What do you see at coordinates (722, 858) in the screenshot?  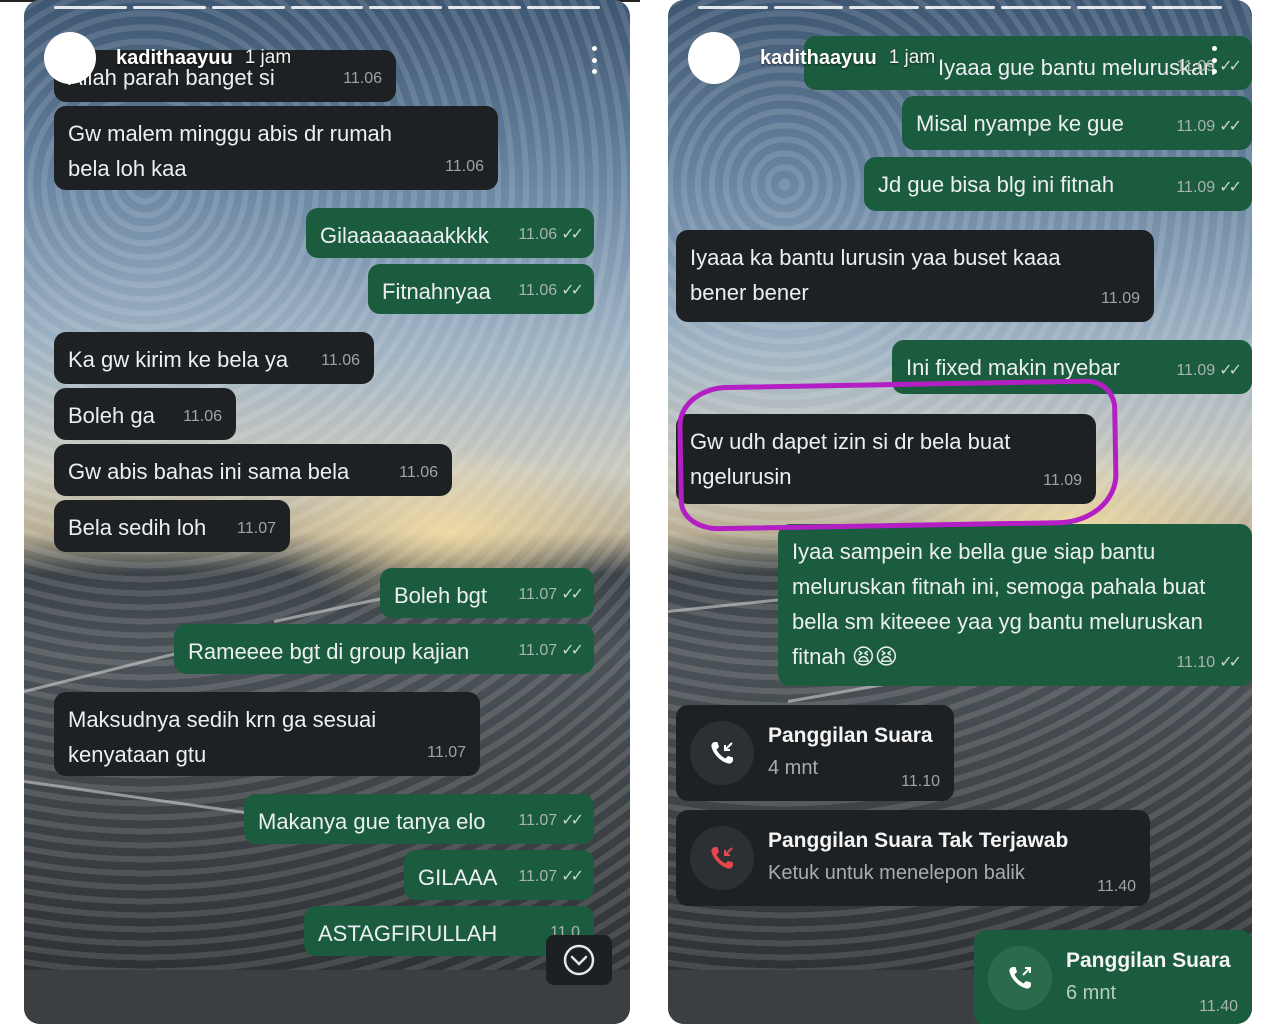 I see `missed-call-icon` at bounding box center [722, 858].